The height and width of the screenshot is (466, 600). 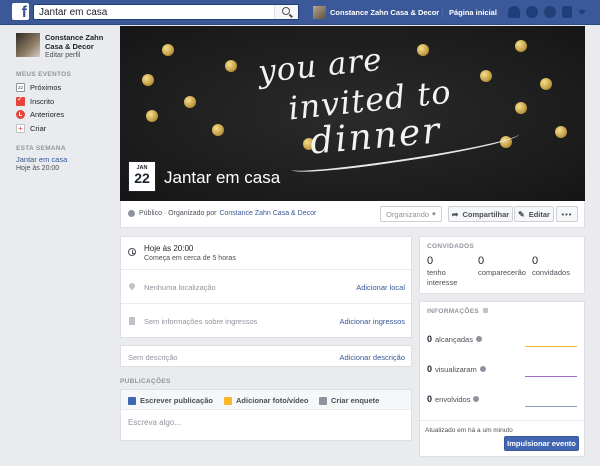 What do you see at coordinates (170, 400) in the screenshot?
I see `tab-write-post: Escrever publicação` at bounding box center [170, 400].